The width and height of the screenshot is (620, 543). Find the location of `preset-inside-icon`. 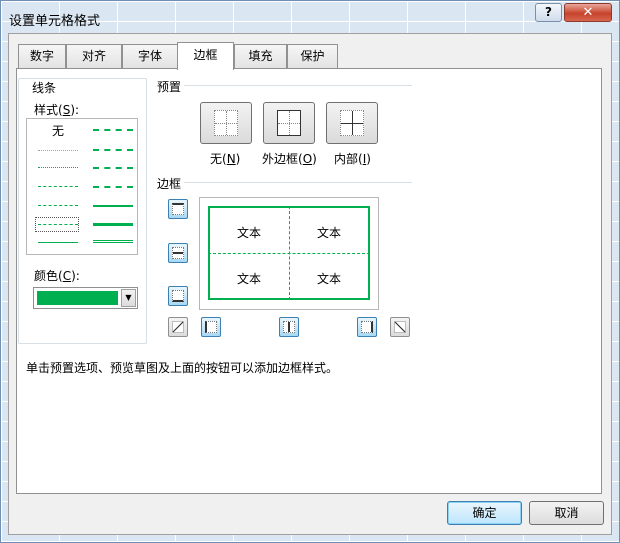

preset-inside-icon is located at coordinates (352, 123).